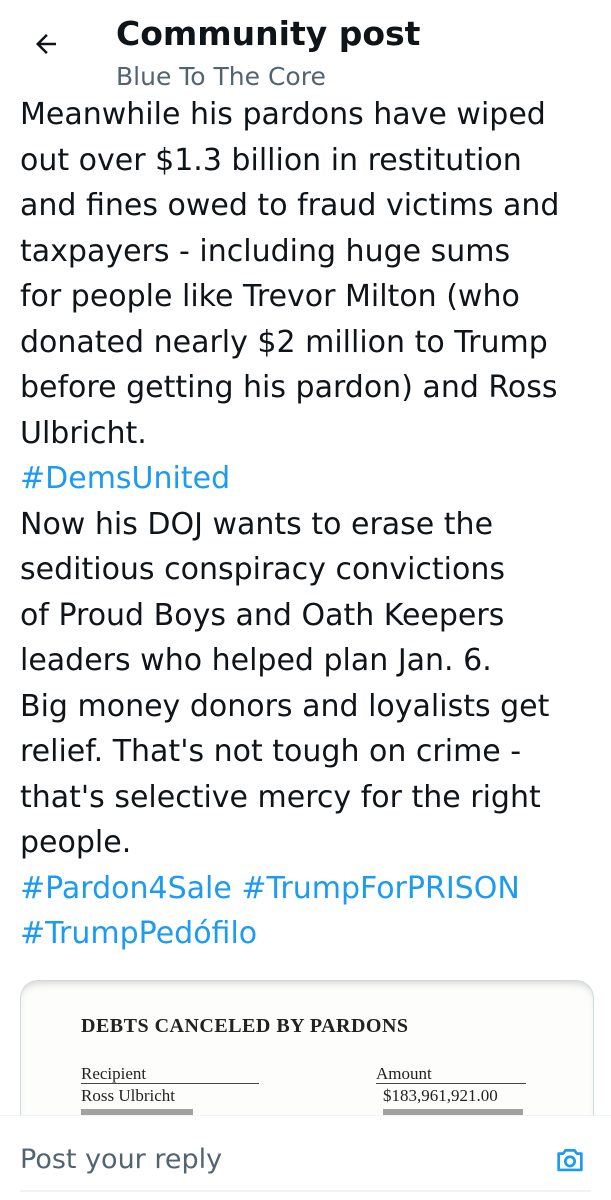 This screenshot has width=611, height=1200. I want to click on post-text-line: and fines owed to fraud victims and, so click(290, 205).